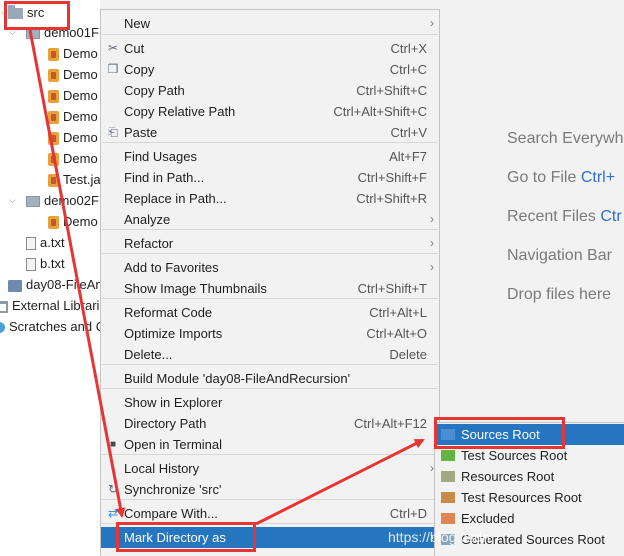 This screenshot has width=624, height=556. What do you see at coordinates (81, 179) in the screenshot?
I see `tree-node-label: Test.ja` at bounding box center [81, 179].